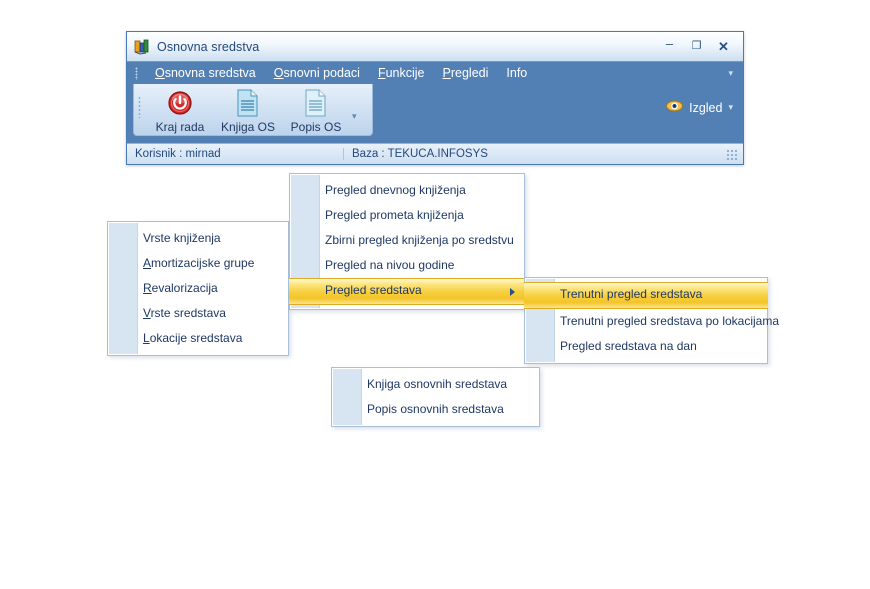 Image resolution: width=870 pixels, height=589 pixels. What do you see at coordinates (516, 73) in the screenshot?
I see `menubar-item-info: Info` at bounding box center [516, 73].